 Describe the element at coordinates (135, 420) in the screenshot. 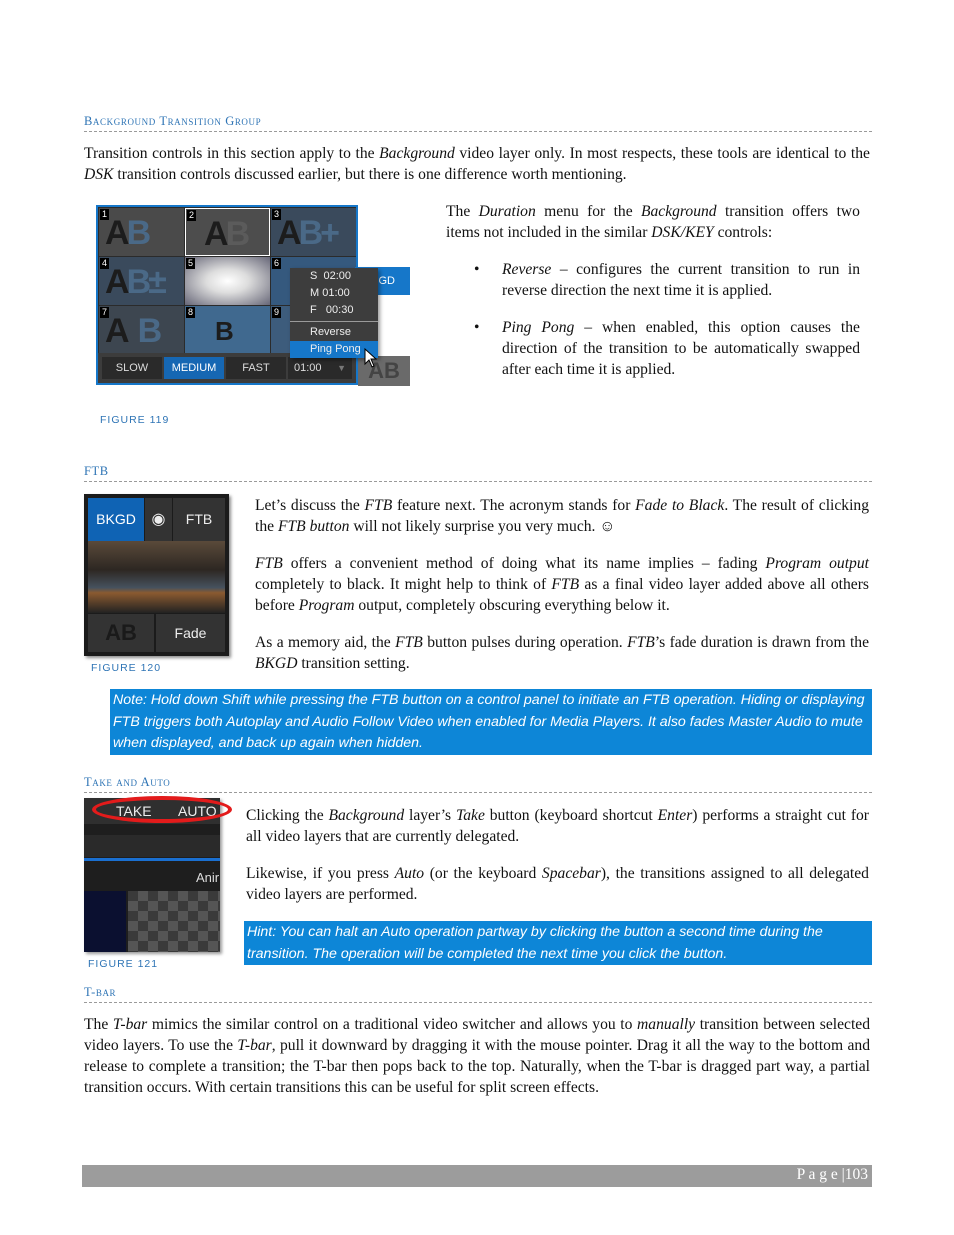

I see `figure-caption: FIGURE 119` at that location.